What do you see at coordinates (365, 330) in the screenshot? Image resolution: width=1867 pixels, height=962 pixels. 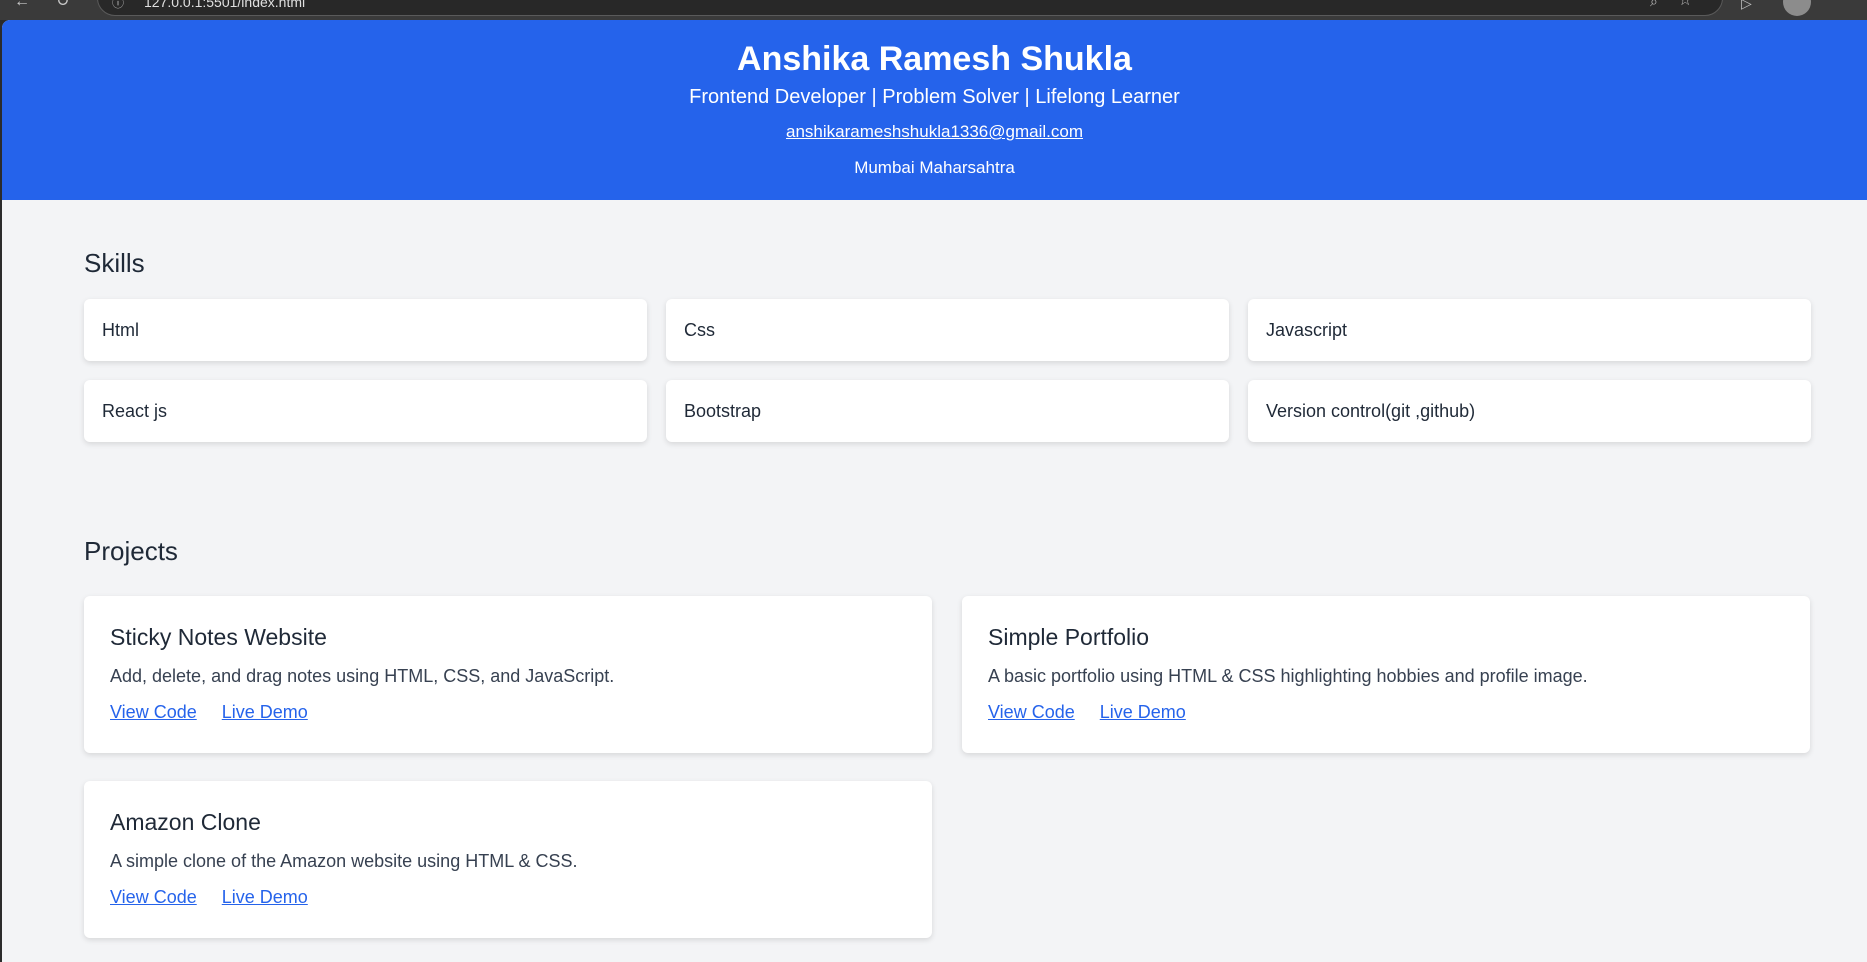 I see `skill-card: Html` at bounding box center [365, 330].